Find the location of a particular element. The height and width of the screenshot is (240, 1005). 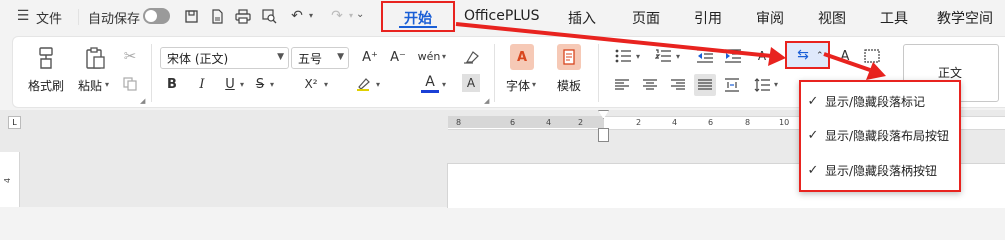

paragraph-marks-menu: ✓ 显示/隐藏段落标记 ✓ 显示/隐藏段落布局按钮 ✓ 显示/隐藏段落柄按钮 is located at coordinates (880, 136).